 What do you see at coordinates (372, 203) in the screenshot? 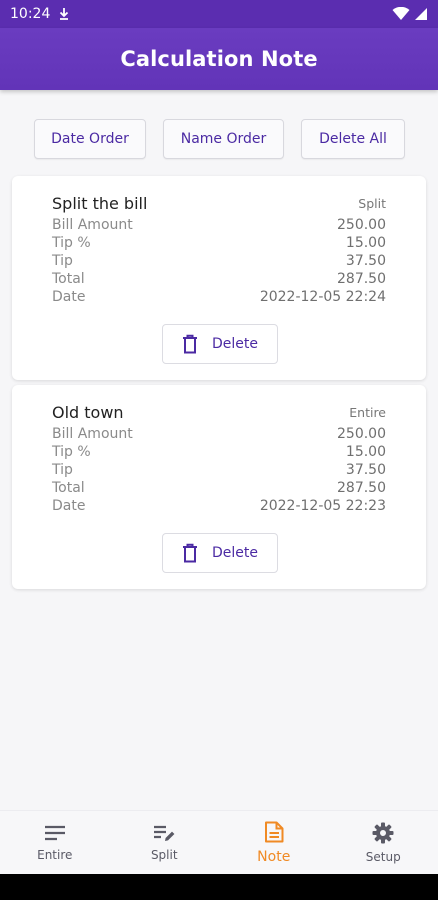
I see `note-type: Split` at bounding box center [372, 203].